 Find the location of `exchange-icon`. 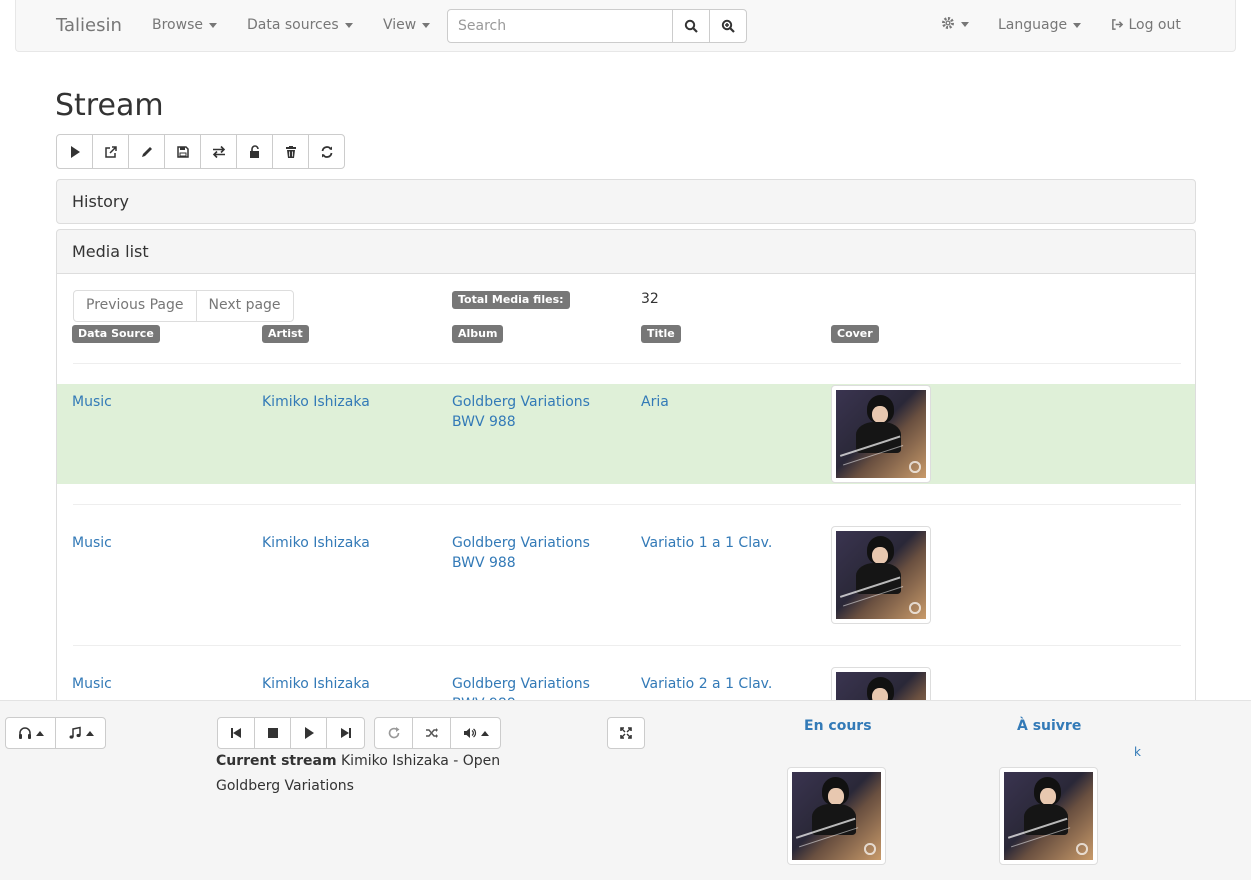

exchange-icon is located at coordinates (218, 151).